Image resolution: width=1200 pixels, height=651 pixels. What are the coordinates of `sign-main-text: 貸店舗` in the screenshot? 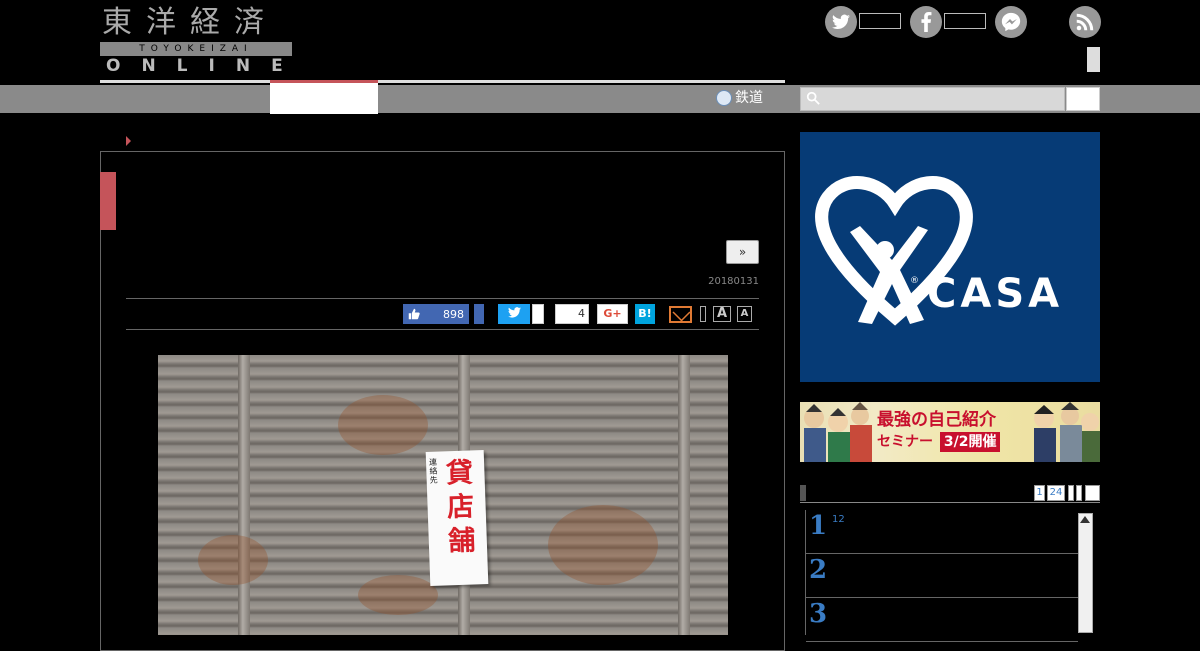 It's located at (460, 507).